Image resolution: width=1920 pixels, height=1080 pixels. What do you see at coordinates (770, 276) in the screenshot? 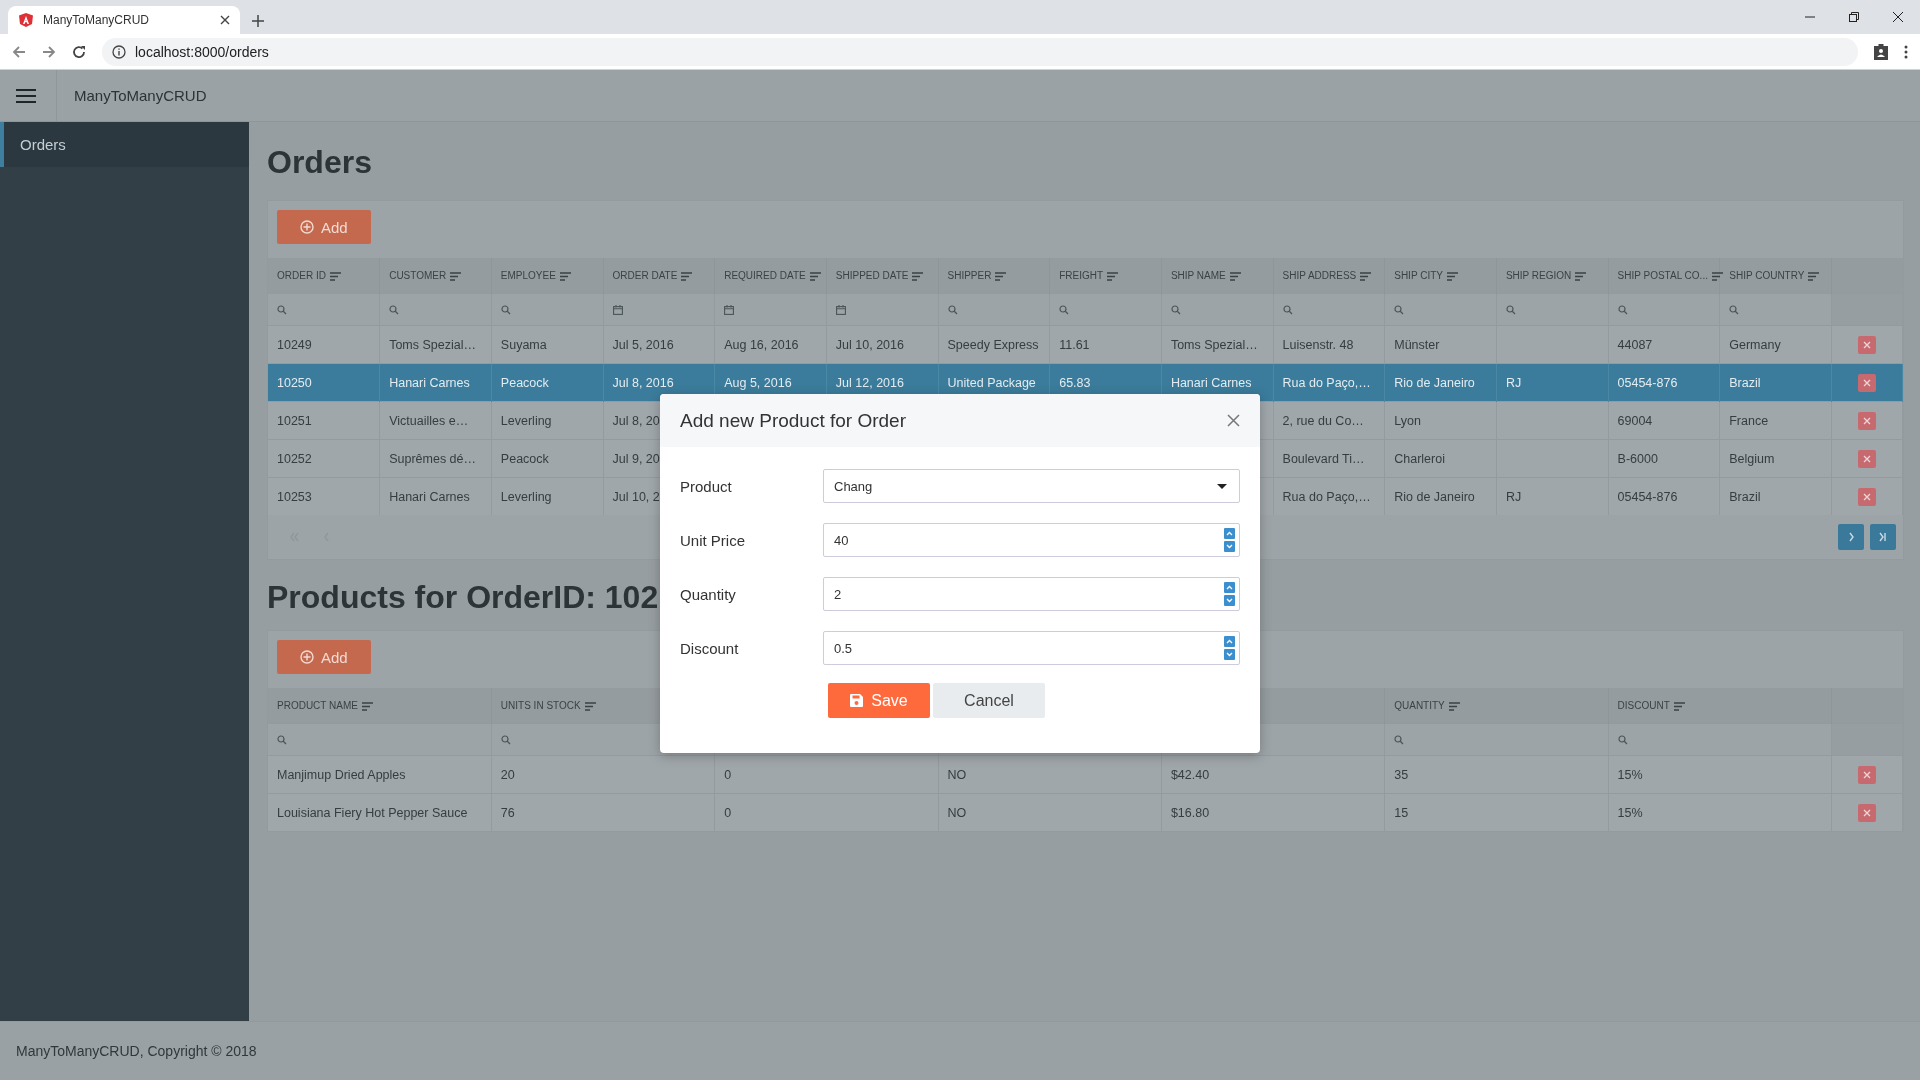
I see `column-header: REQUIRED DATE` at bounding box center [770, 276].